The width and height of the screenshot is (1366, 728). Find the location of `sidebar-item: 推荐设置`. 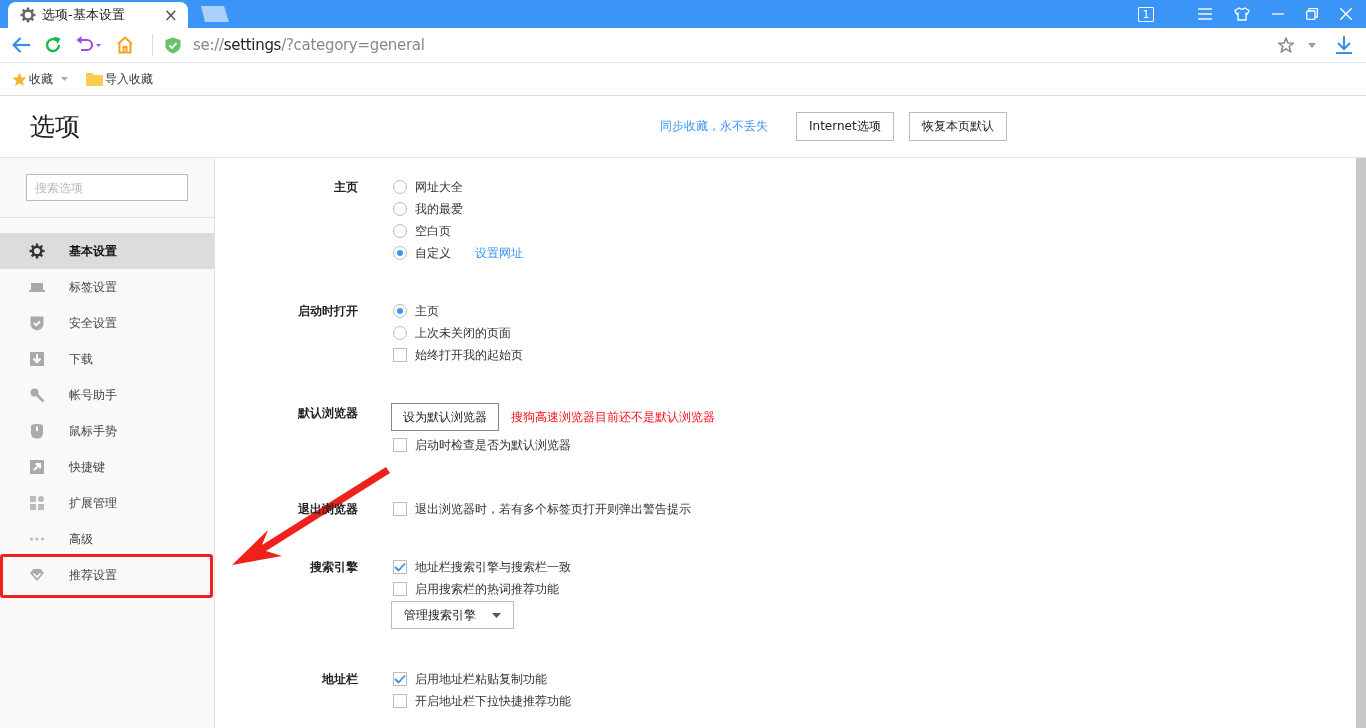

sidebar-item: 推荐设置 is located at coordinates (107, 575).